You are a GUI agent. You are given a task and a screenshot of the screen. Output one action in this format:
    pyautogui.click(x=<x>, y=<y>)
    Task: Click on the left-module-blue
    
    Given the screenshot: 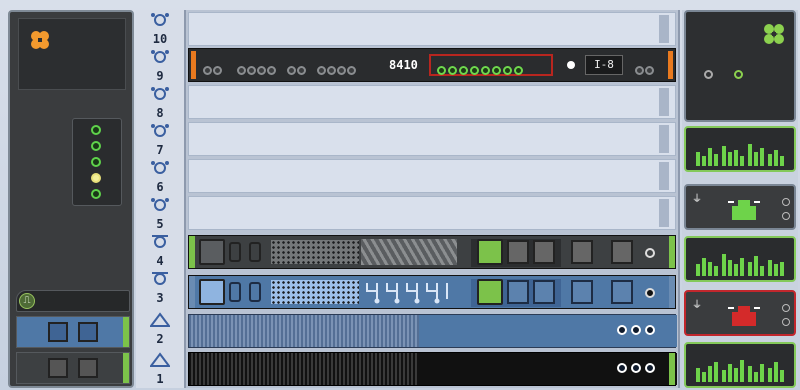 What is the action you would take?
    pyautogui.click(x=73, y=332)
    